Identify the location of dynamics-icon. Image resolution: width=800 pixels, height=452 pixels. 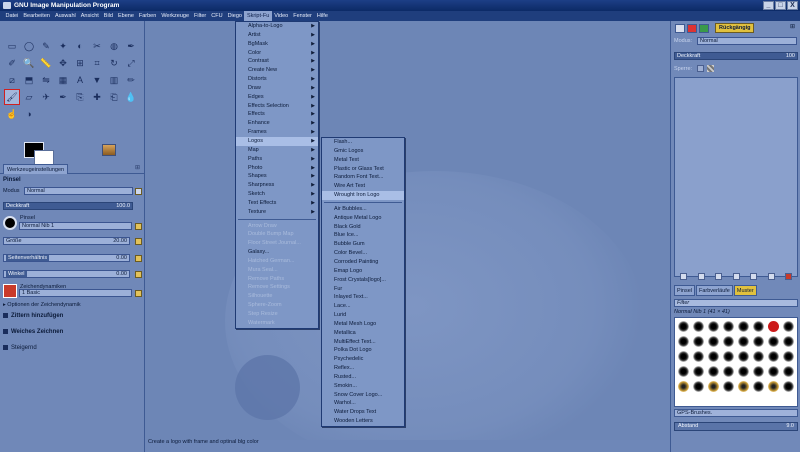
(10, 291).